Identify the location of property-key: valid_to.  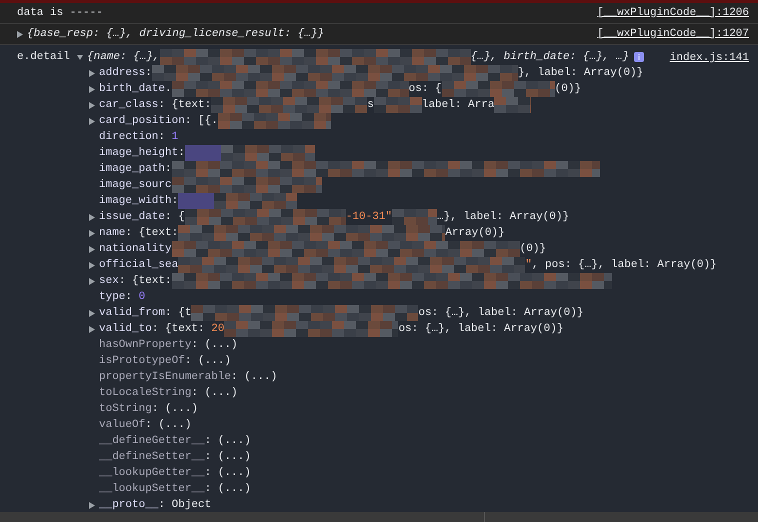
(125, 329).